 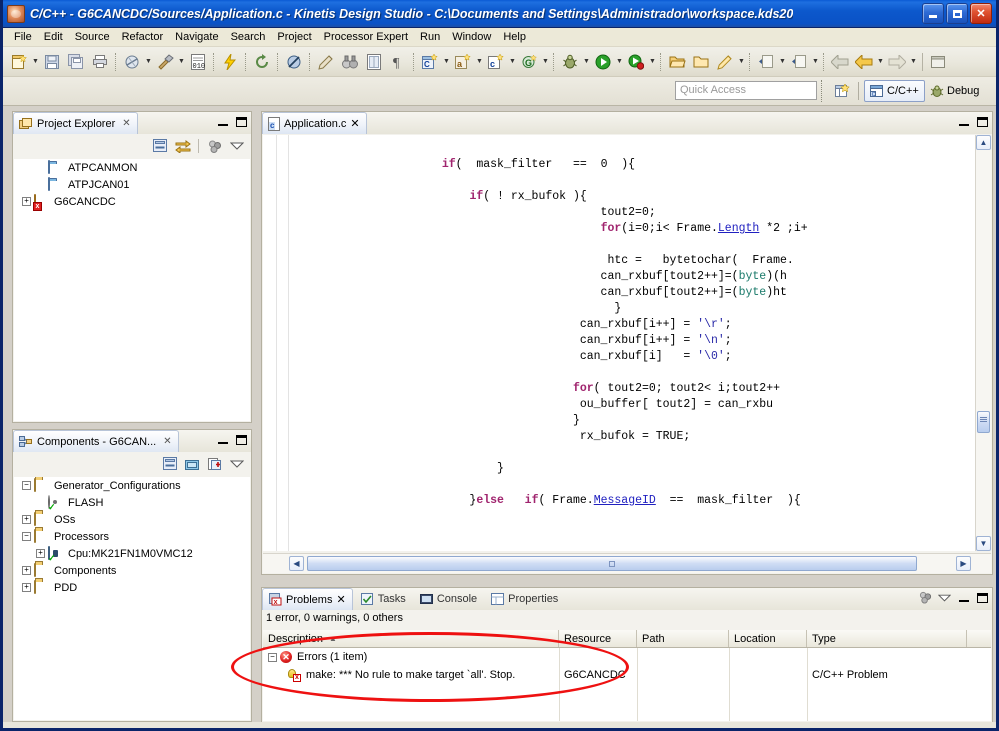 What do you see at coordinates (411, 638) in the screenshot?
I see `column-header-description: Description ▲` at bounding box center [411, 638].